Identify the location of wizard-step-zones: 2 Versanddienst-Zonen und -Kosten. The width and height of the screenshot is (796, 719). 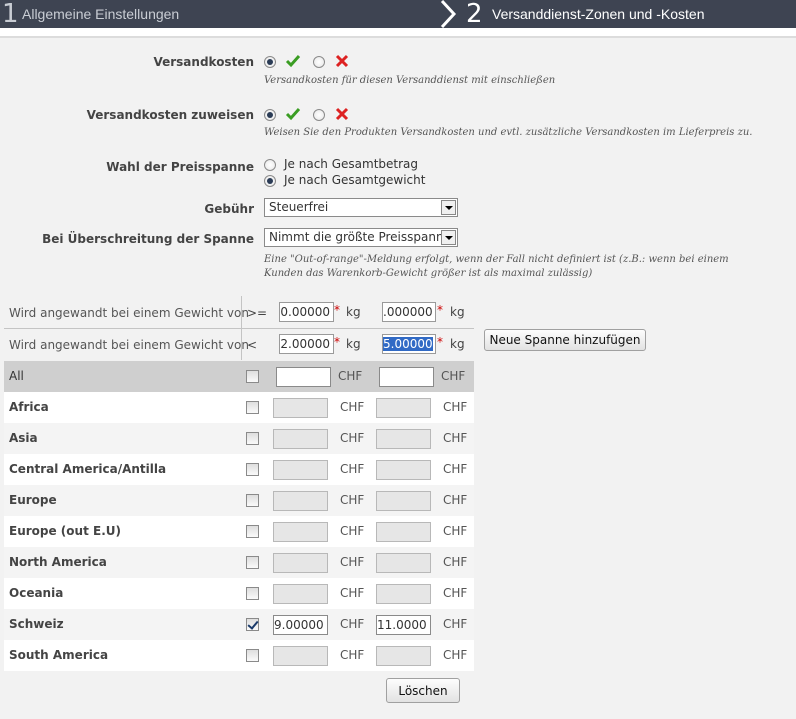
(618, 14).